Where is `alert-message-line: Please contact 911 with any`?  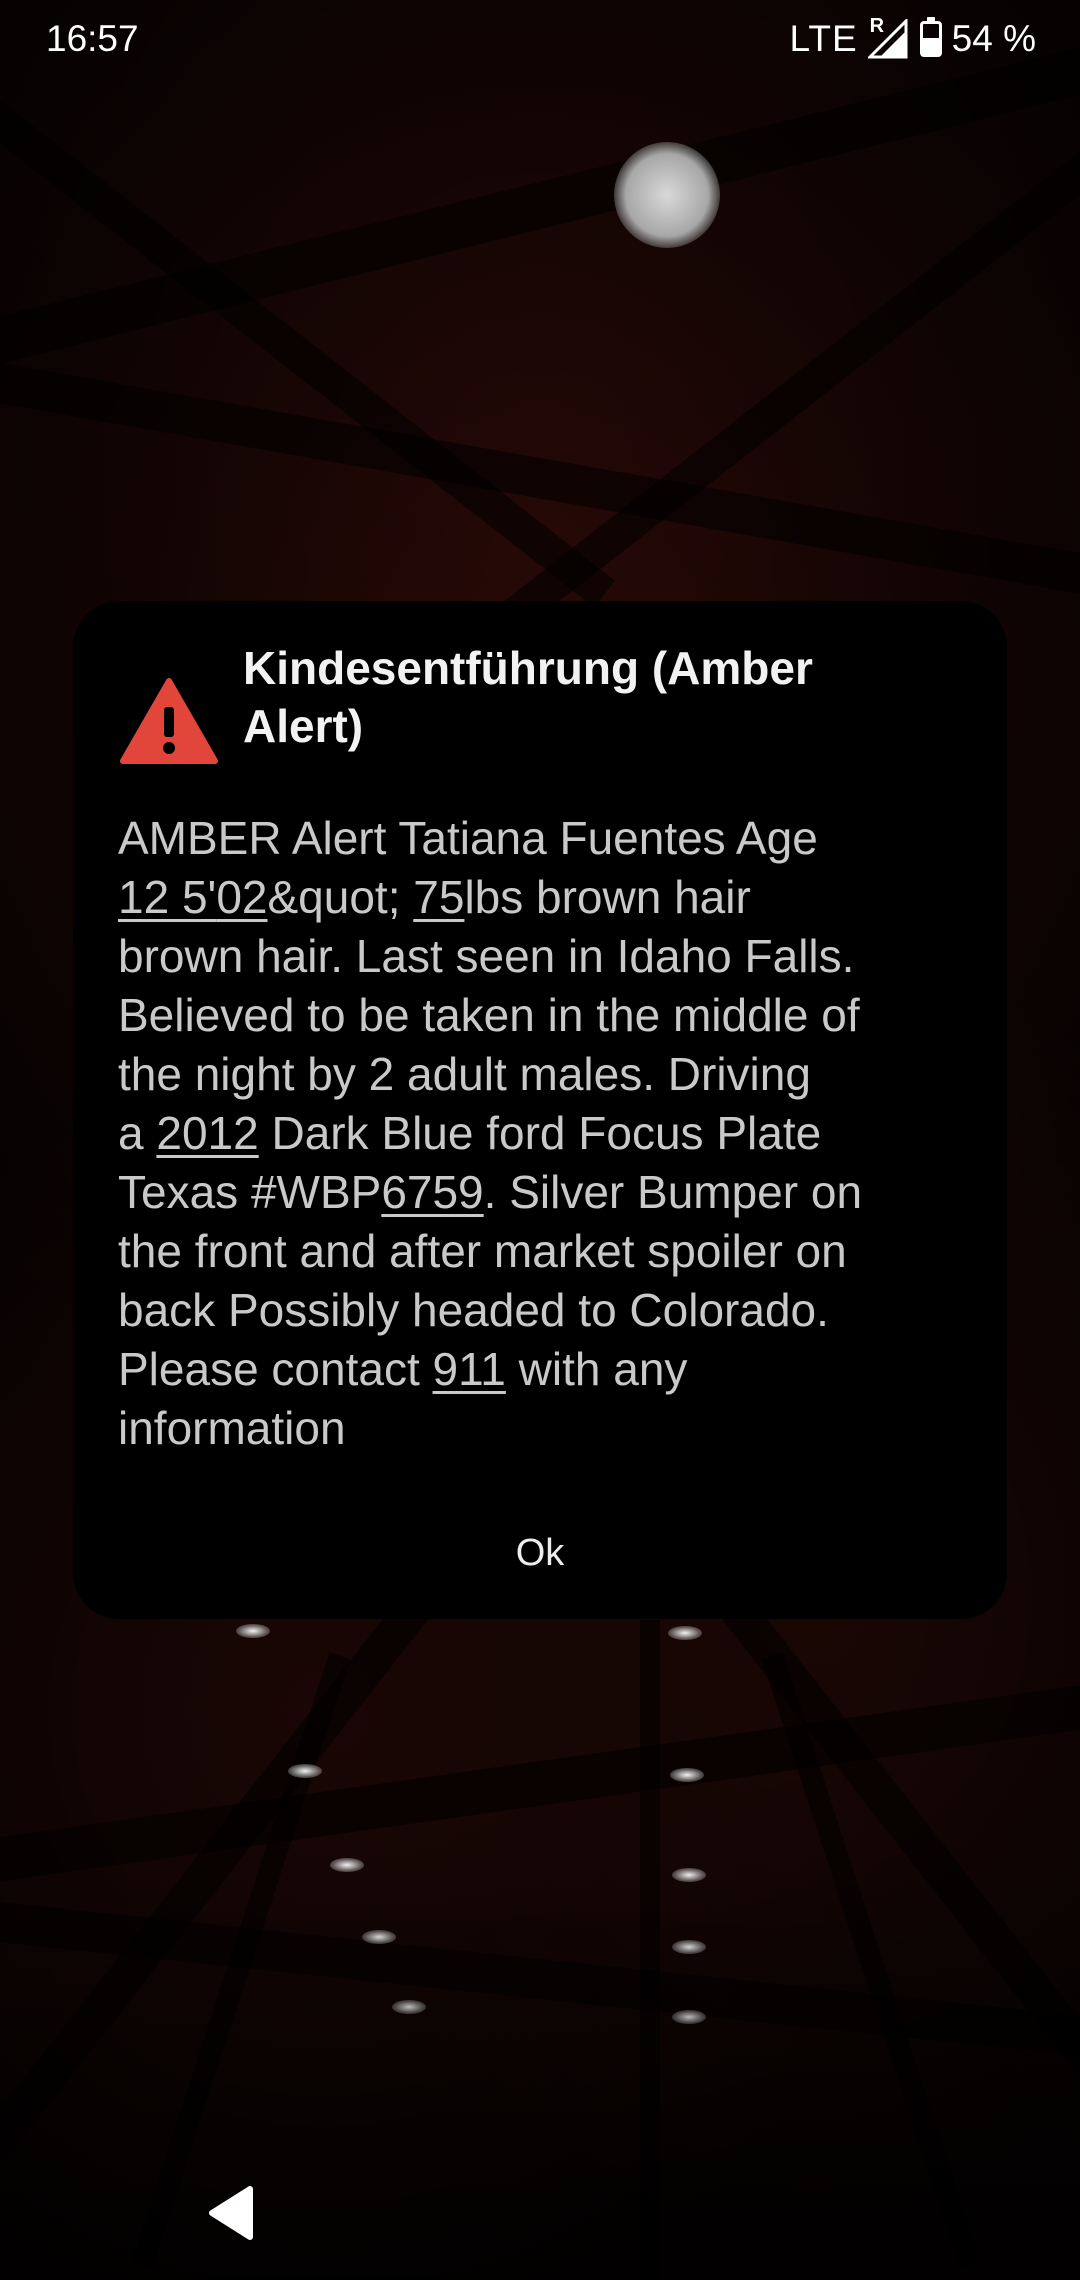 alert-message-line: Please contact 911 with any is located at coordinates (543, 1369).